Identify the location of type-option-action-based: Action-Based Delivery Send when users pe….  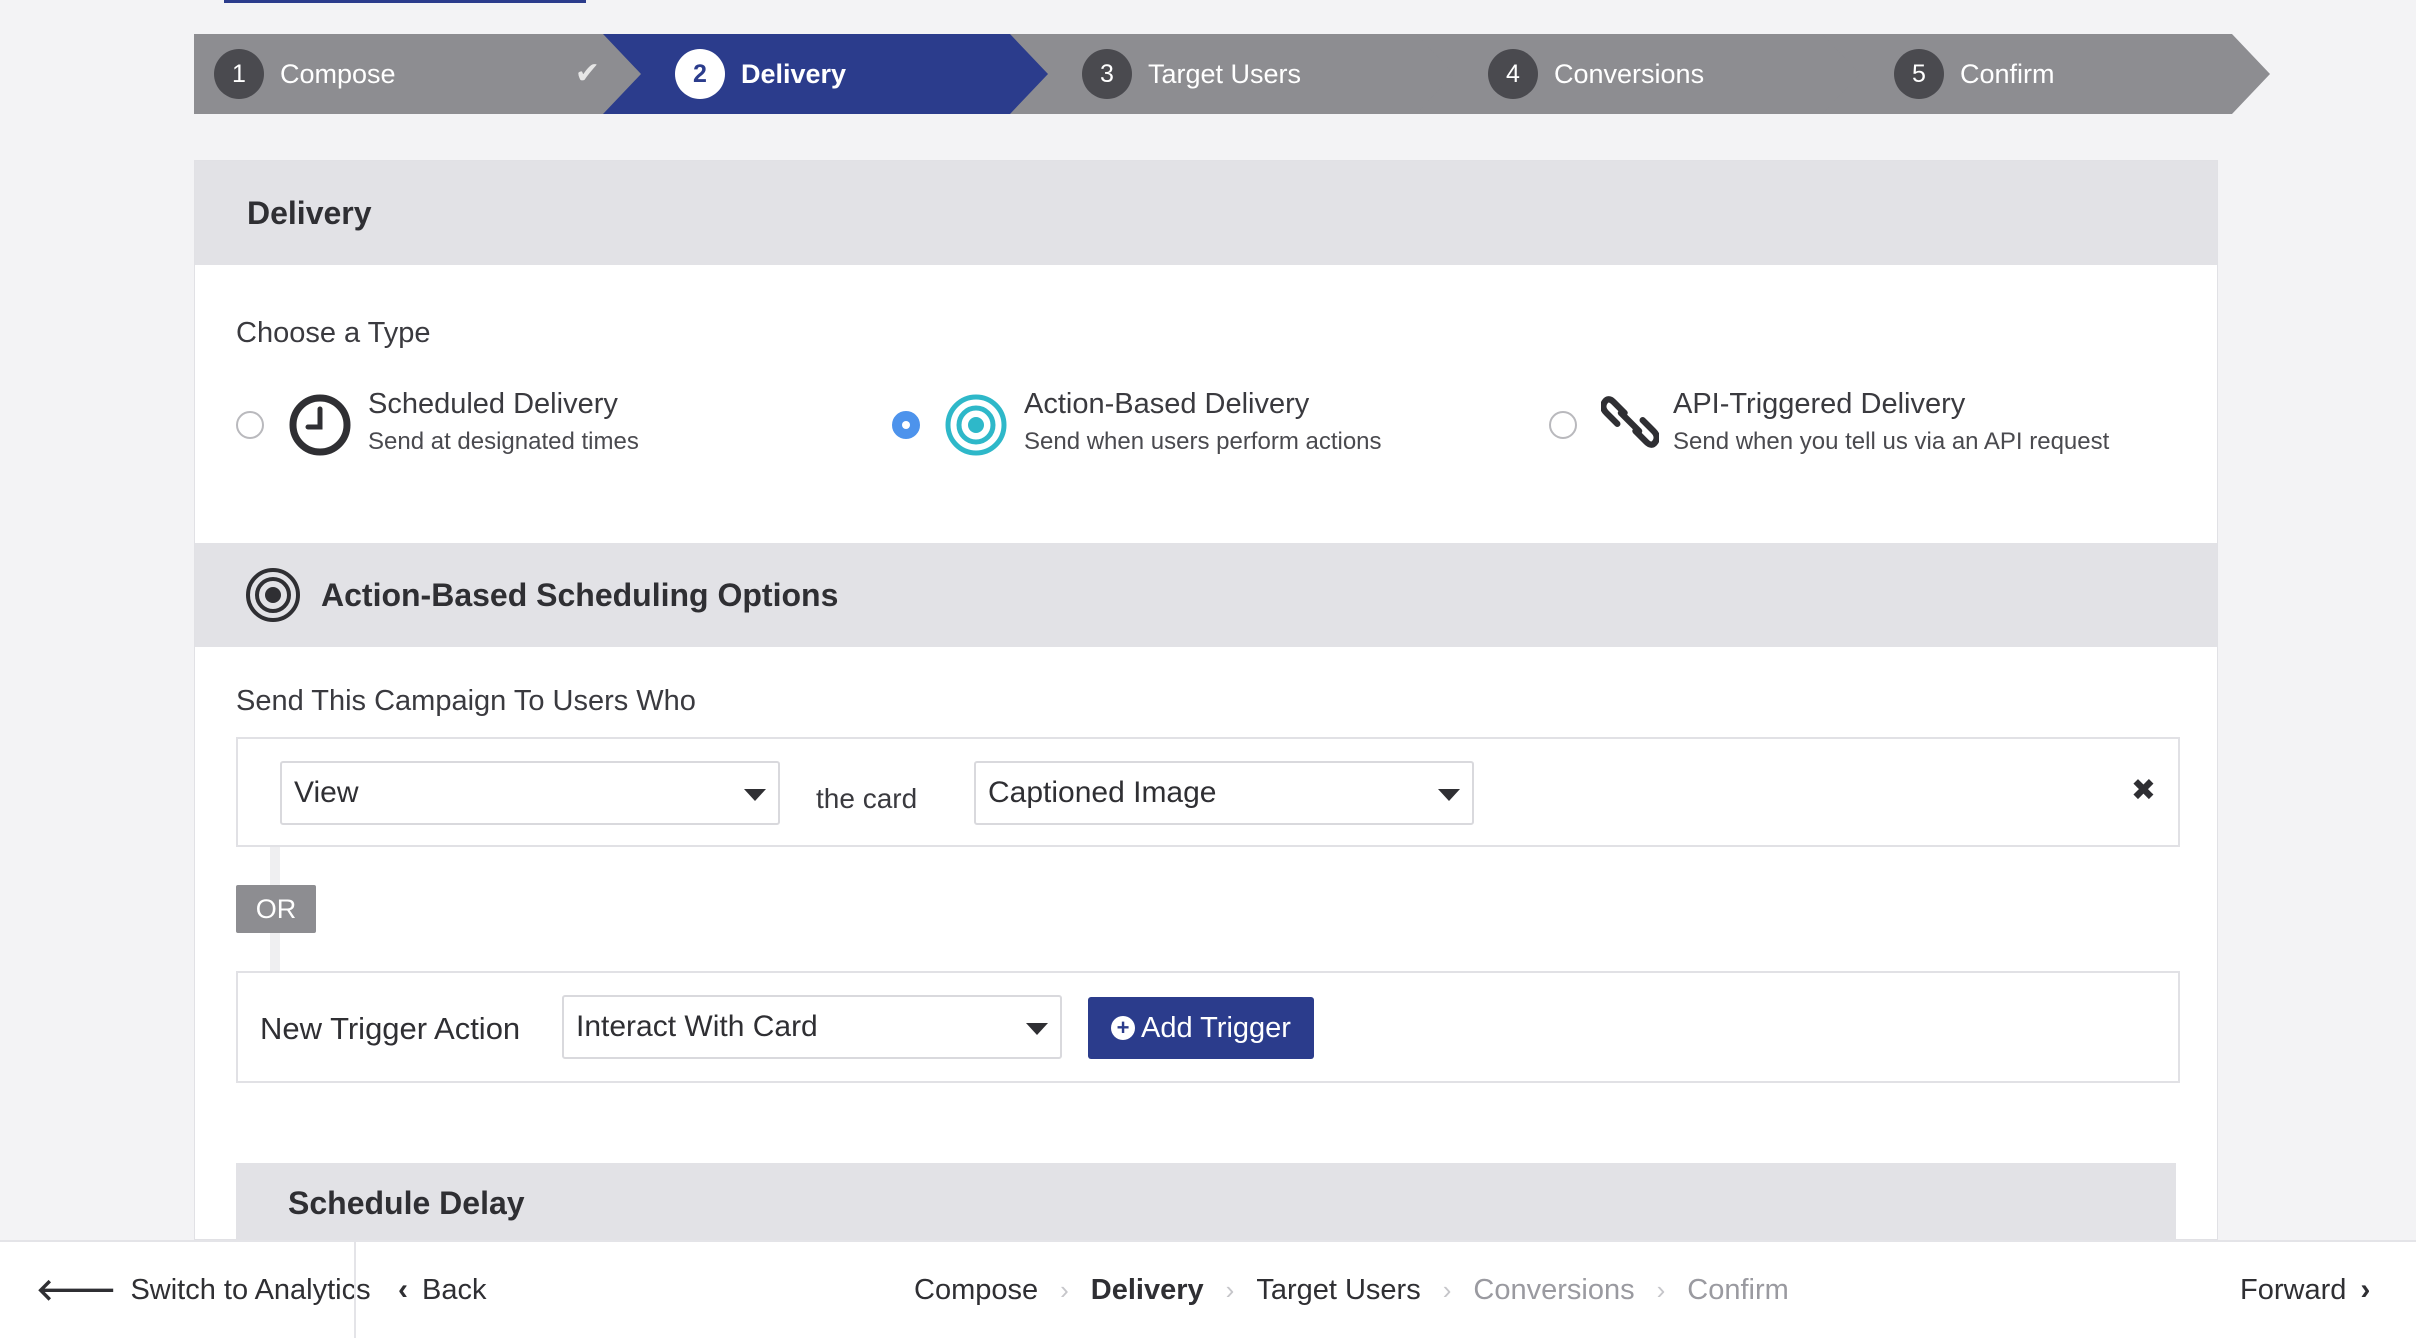
(1137, 423).